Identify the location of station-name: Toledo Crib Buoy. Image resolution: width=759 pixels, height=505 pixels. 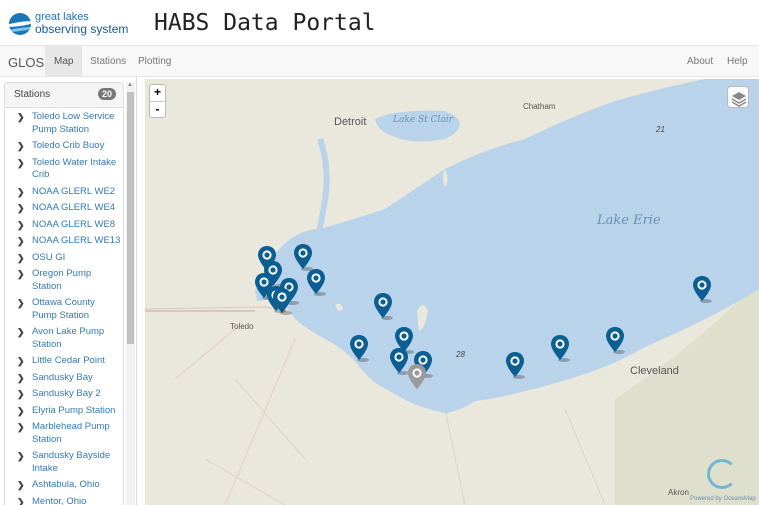
(68, 145).